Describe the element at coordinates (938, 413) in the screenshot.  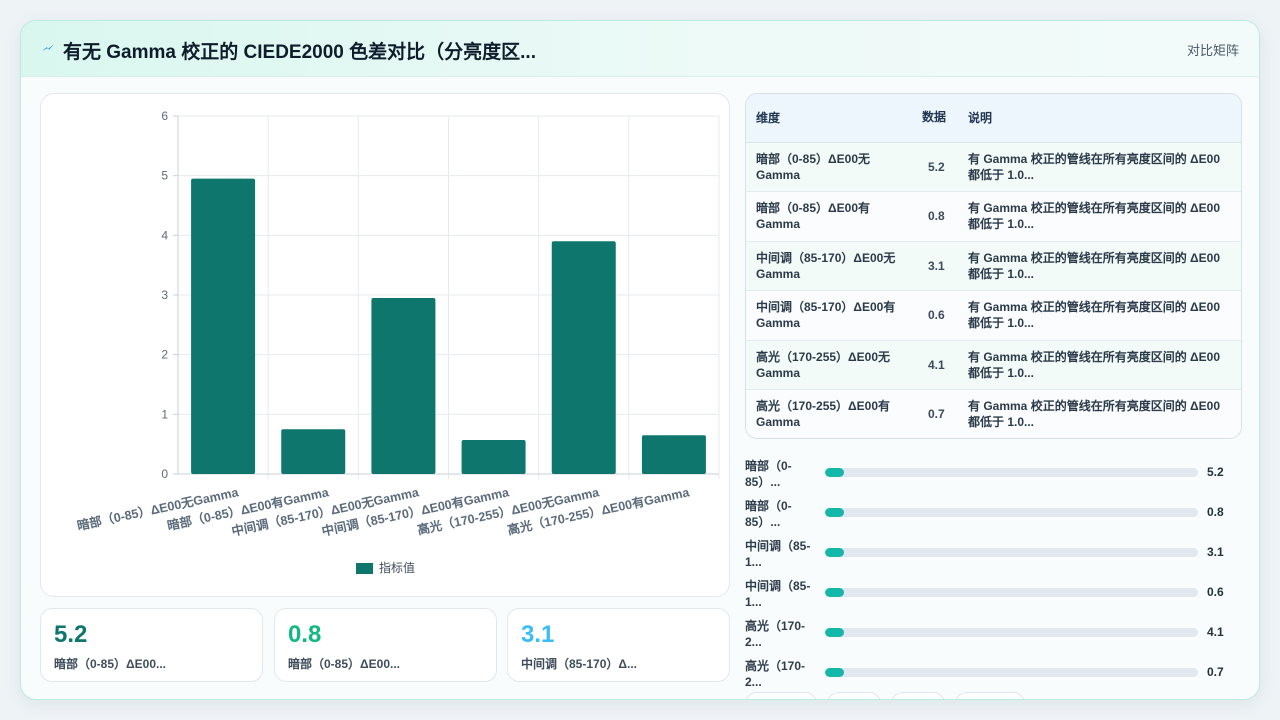
I see `table-cell-data: 0.7` at that location.